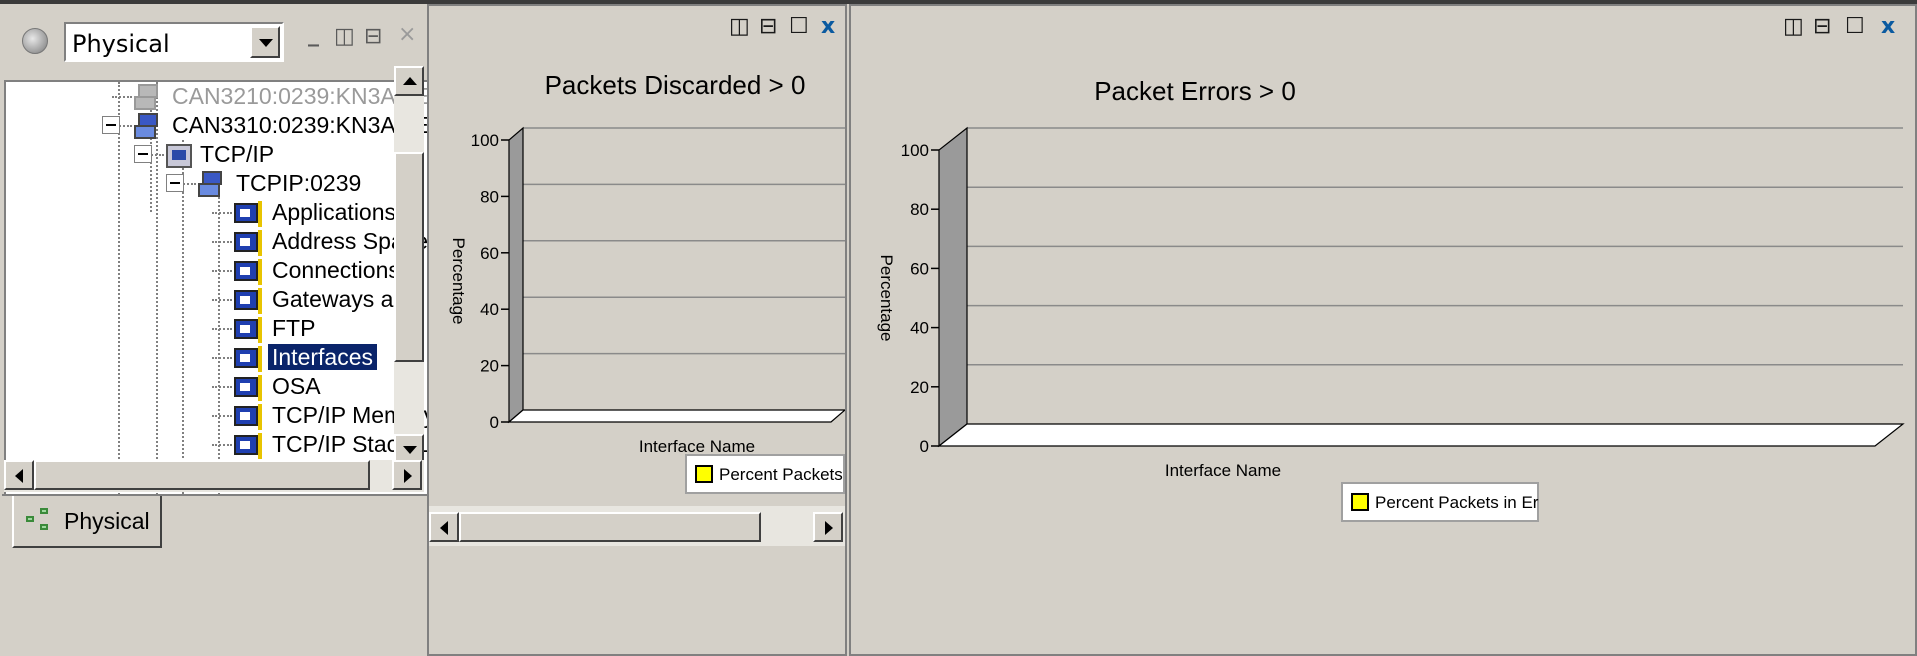 The width and height of the screenshot is (1917, 656). Describe the element at coordinates (781, 474) in the screenshot. I see `legend-label: Percent Packets Di` at that location.